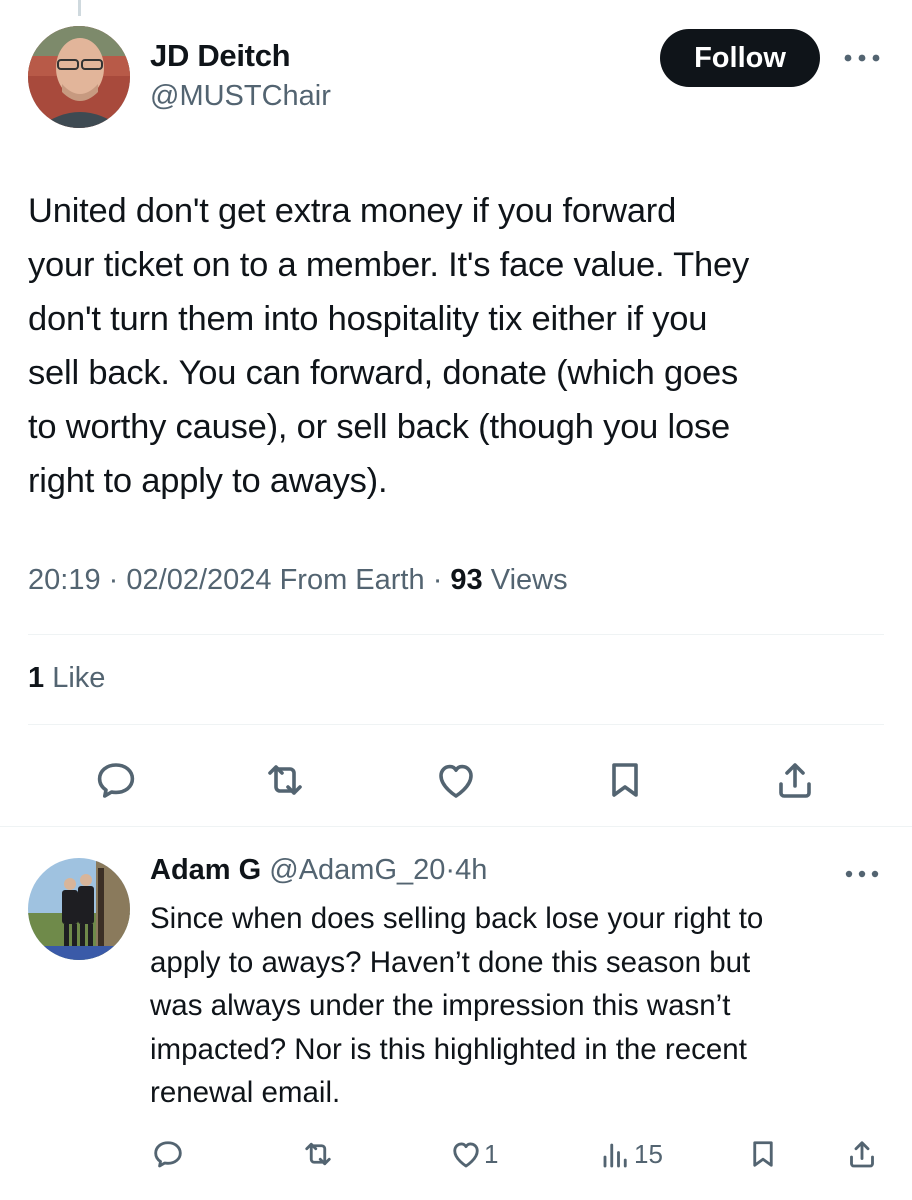  I want to click on reply-time: 4h, so click(471, 870).